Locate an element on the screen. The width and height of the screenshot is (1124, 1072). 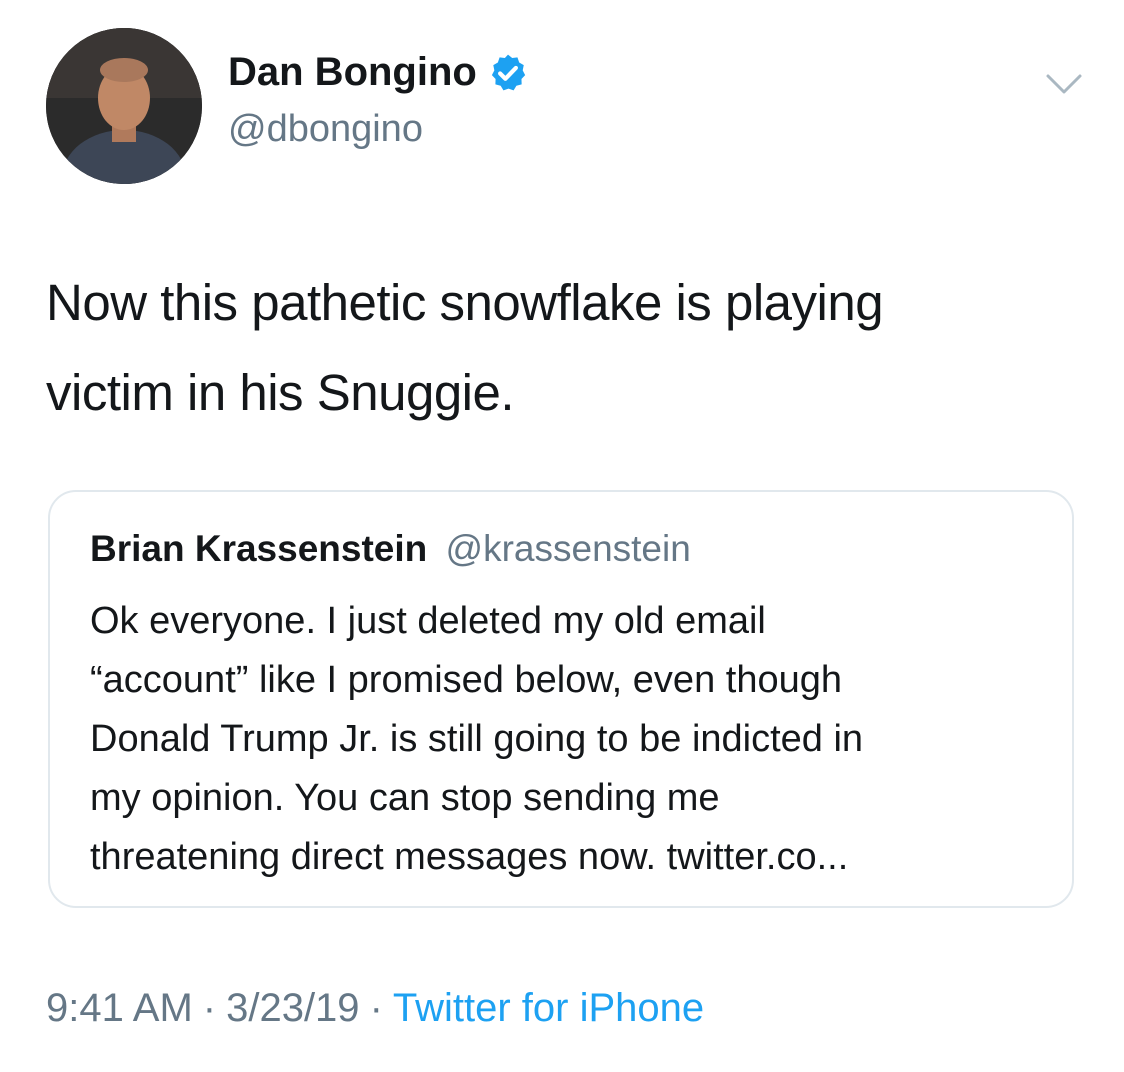
tweet-date: 3/23/19 is located at coordinates (293, 1008).